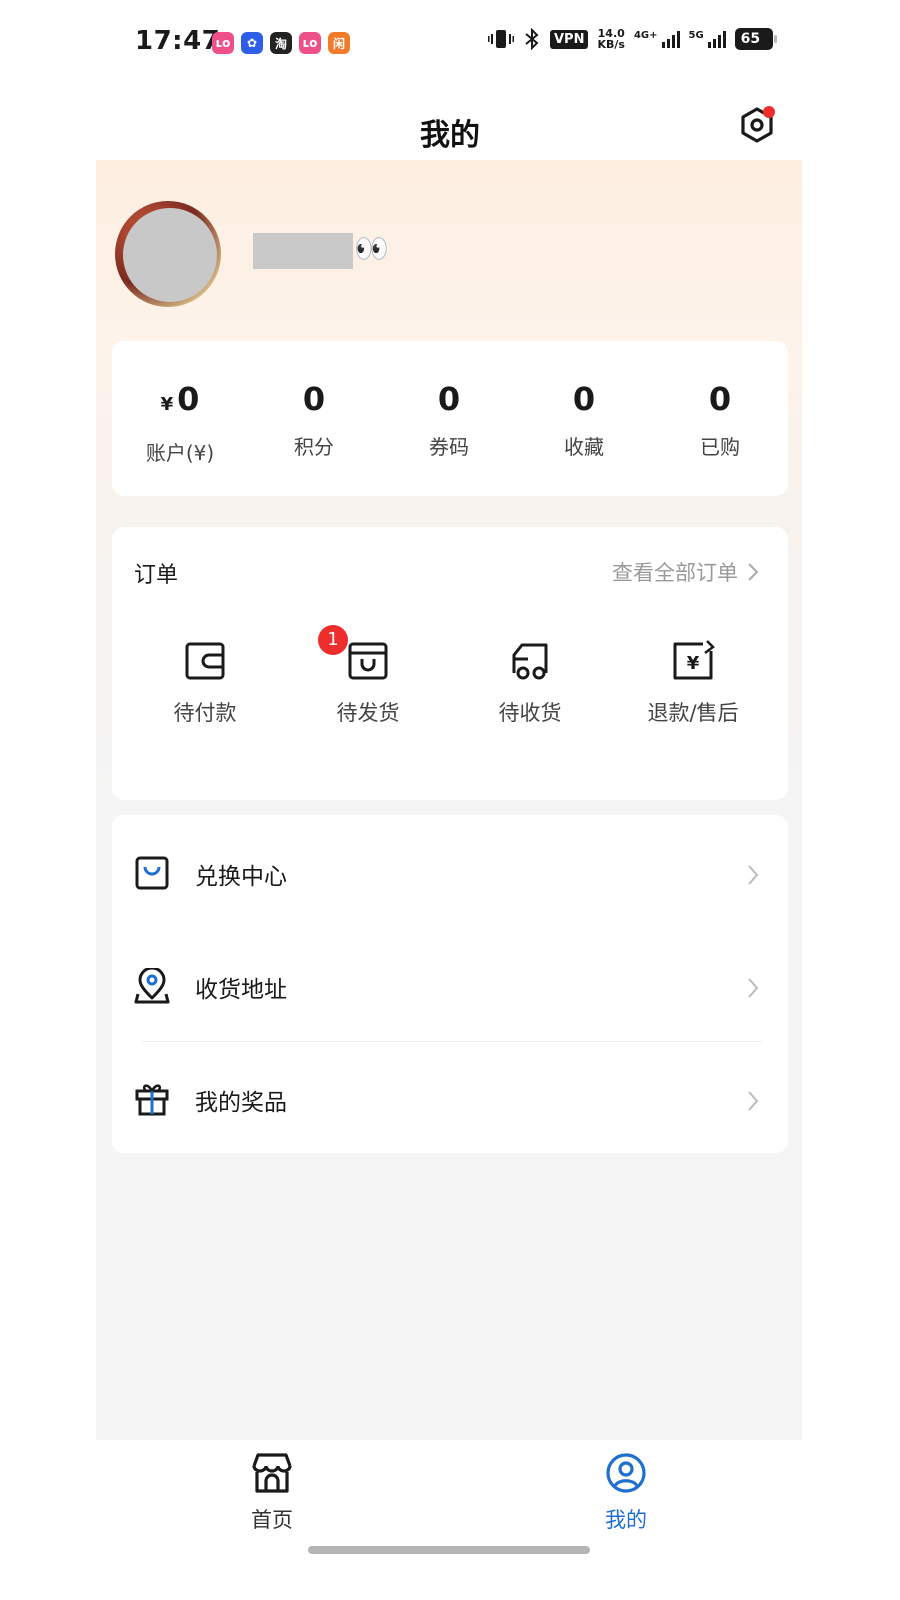 This screenshot has height=1600, width=900. I want to click on status-app-icons: ʟᴏ ✿ 淘 ʟᴏ 闲, so click(281, 43).